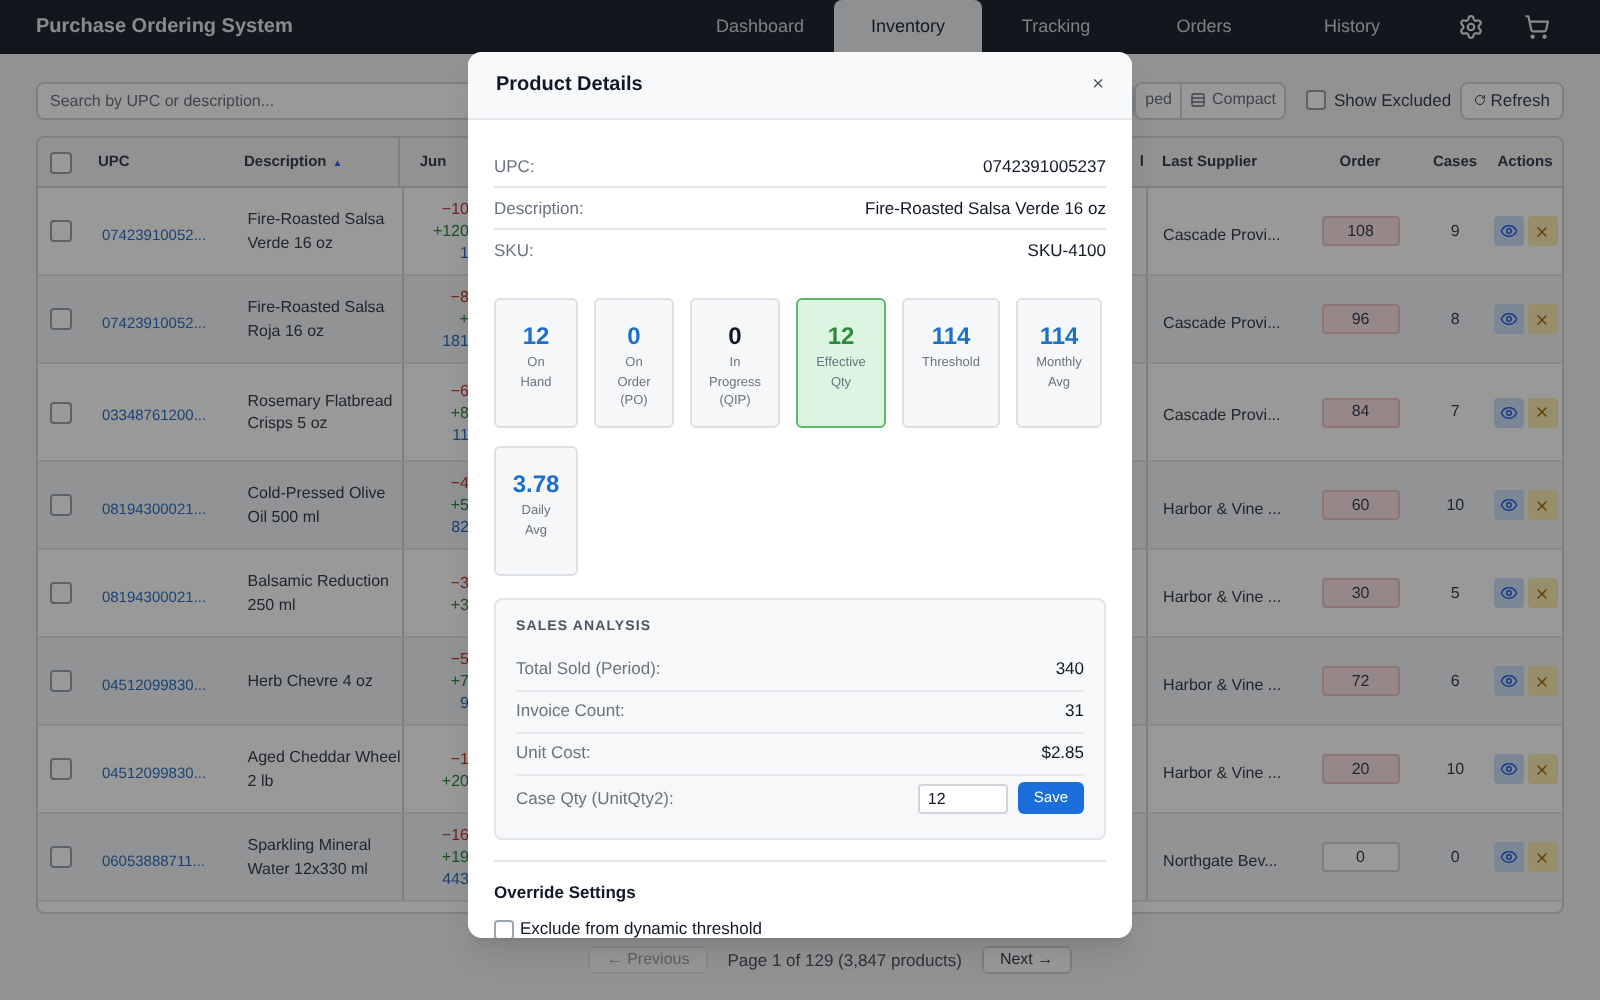  I want to click on description-cell: Aged Cheddar Wheel 2 lb, so click(324, 769).